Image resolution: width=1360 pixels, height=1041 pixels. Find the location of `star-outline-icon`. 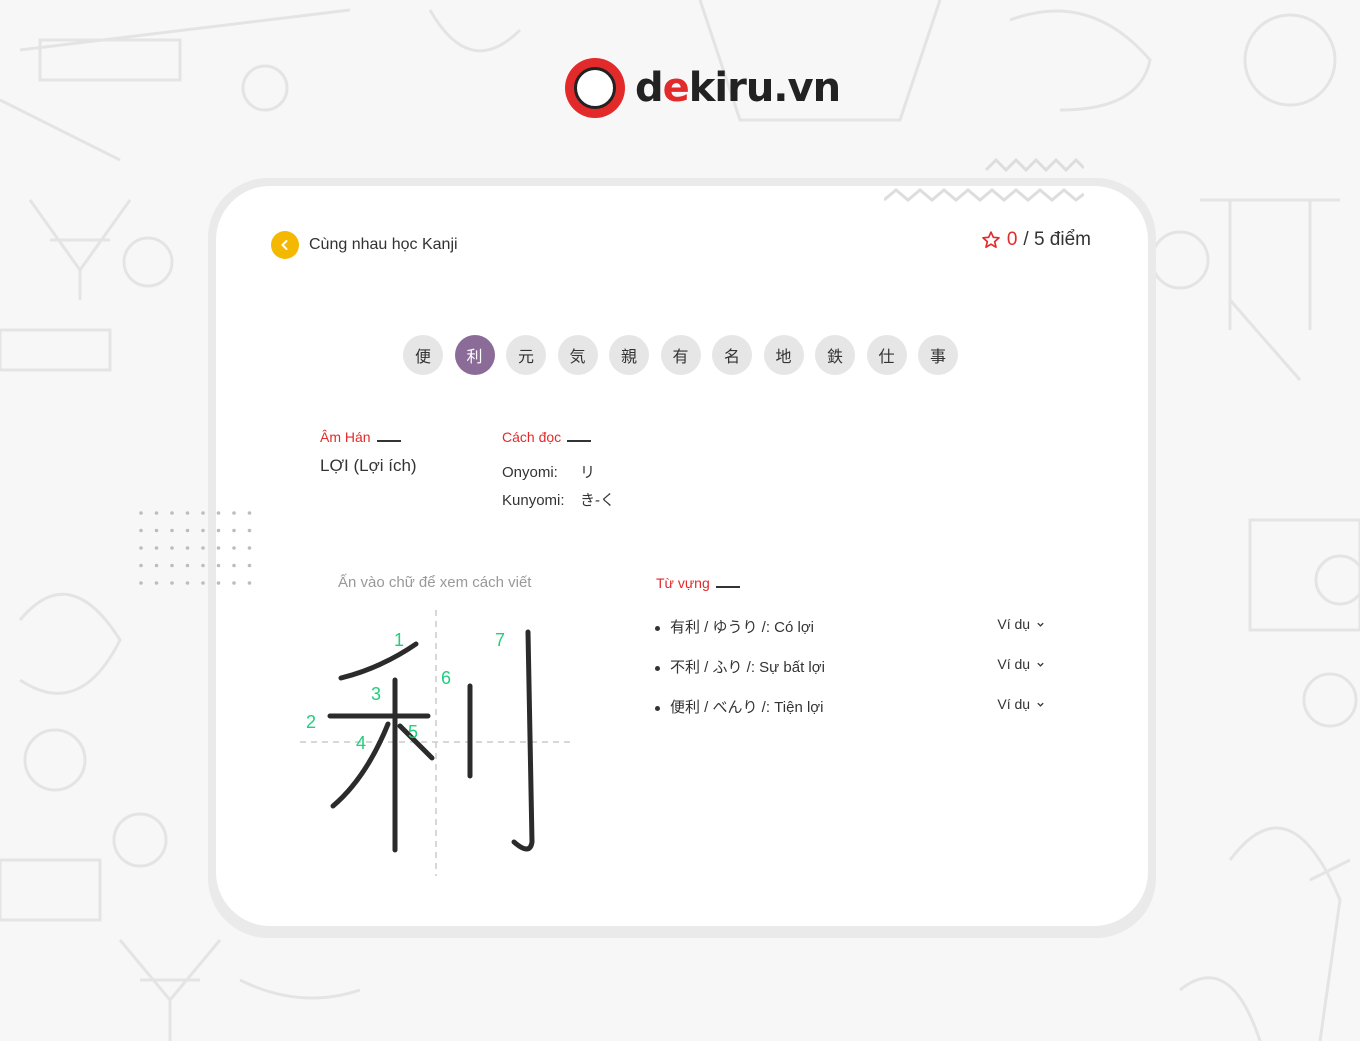

star-outline-icon is located at coordinates (990, 239).